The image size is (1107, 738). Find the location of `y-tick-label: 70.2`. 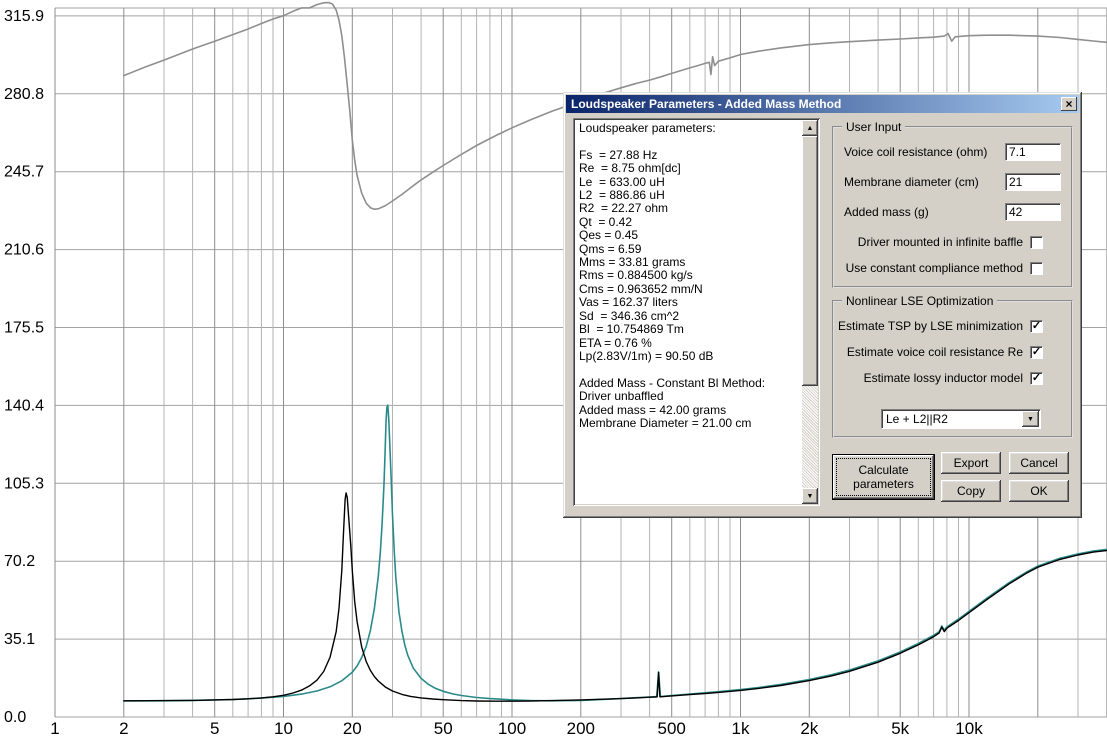

y-tick-label: 70.2 is located at coordinates (19, 561).